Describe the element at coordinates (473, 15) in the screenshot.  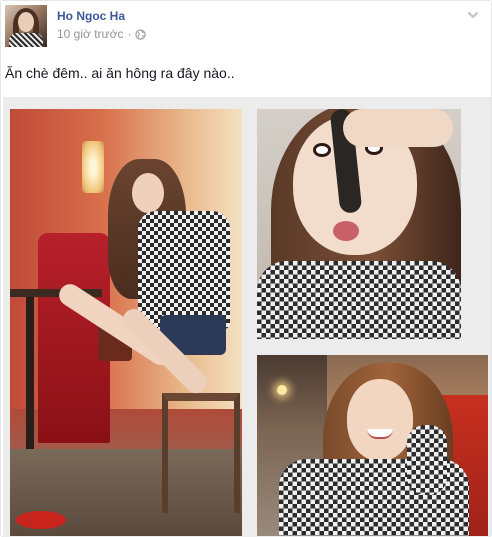
I see `chevron-down-icon` at that location.